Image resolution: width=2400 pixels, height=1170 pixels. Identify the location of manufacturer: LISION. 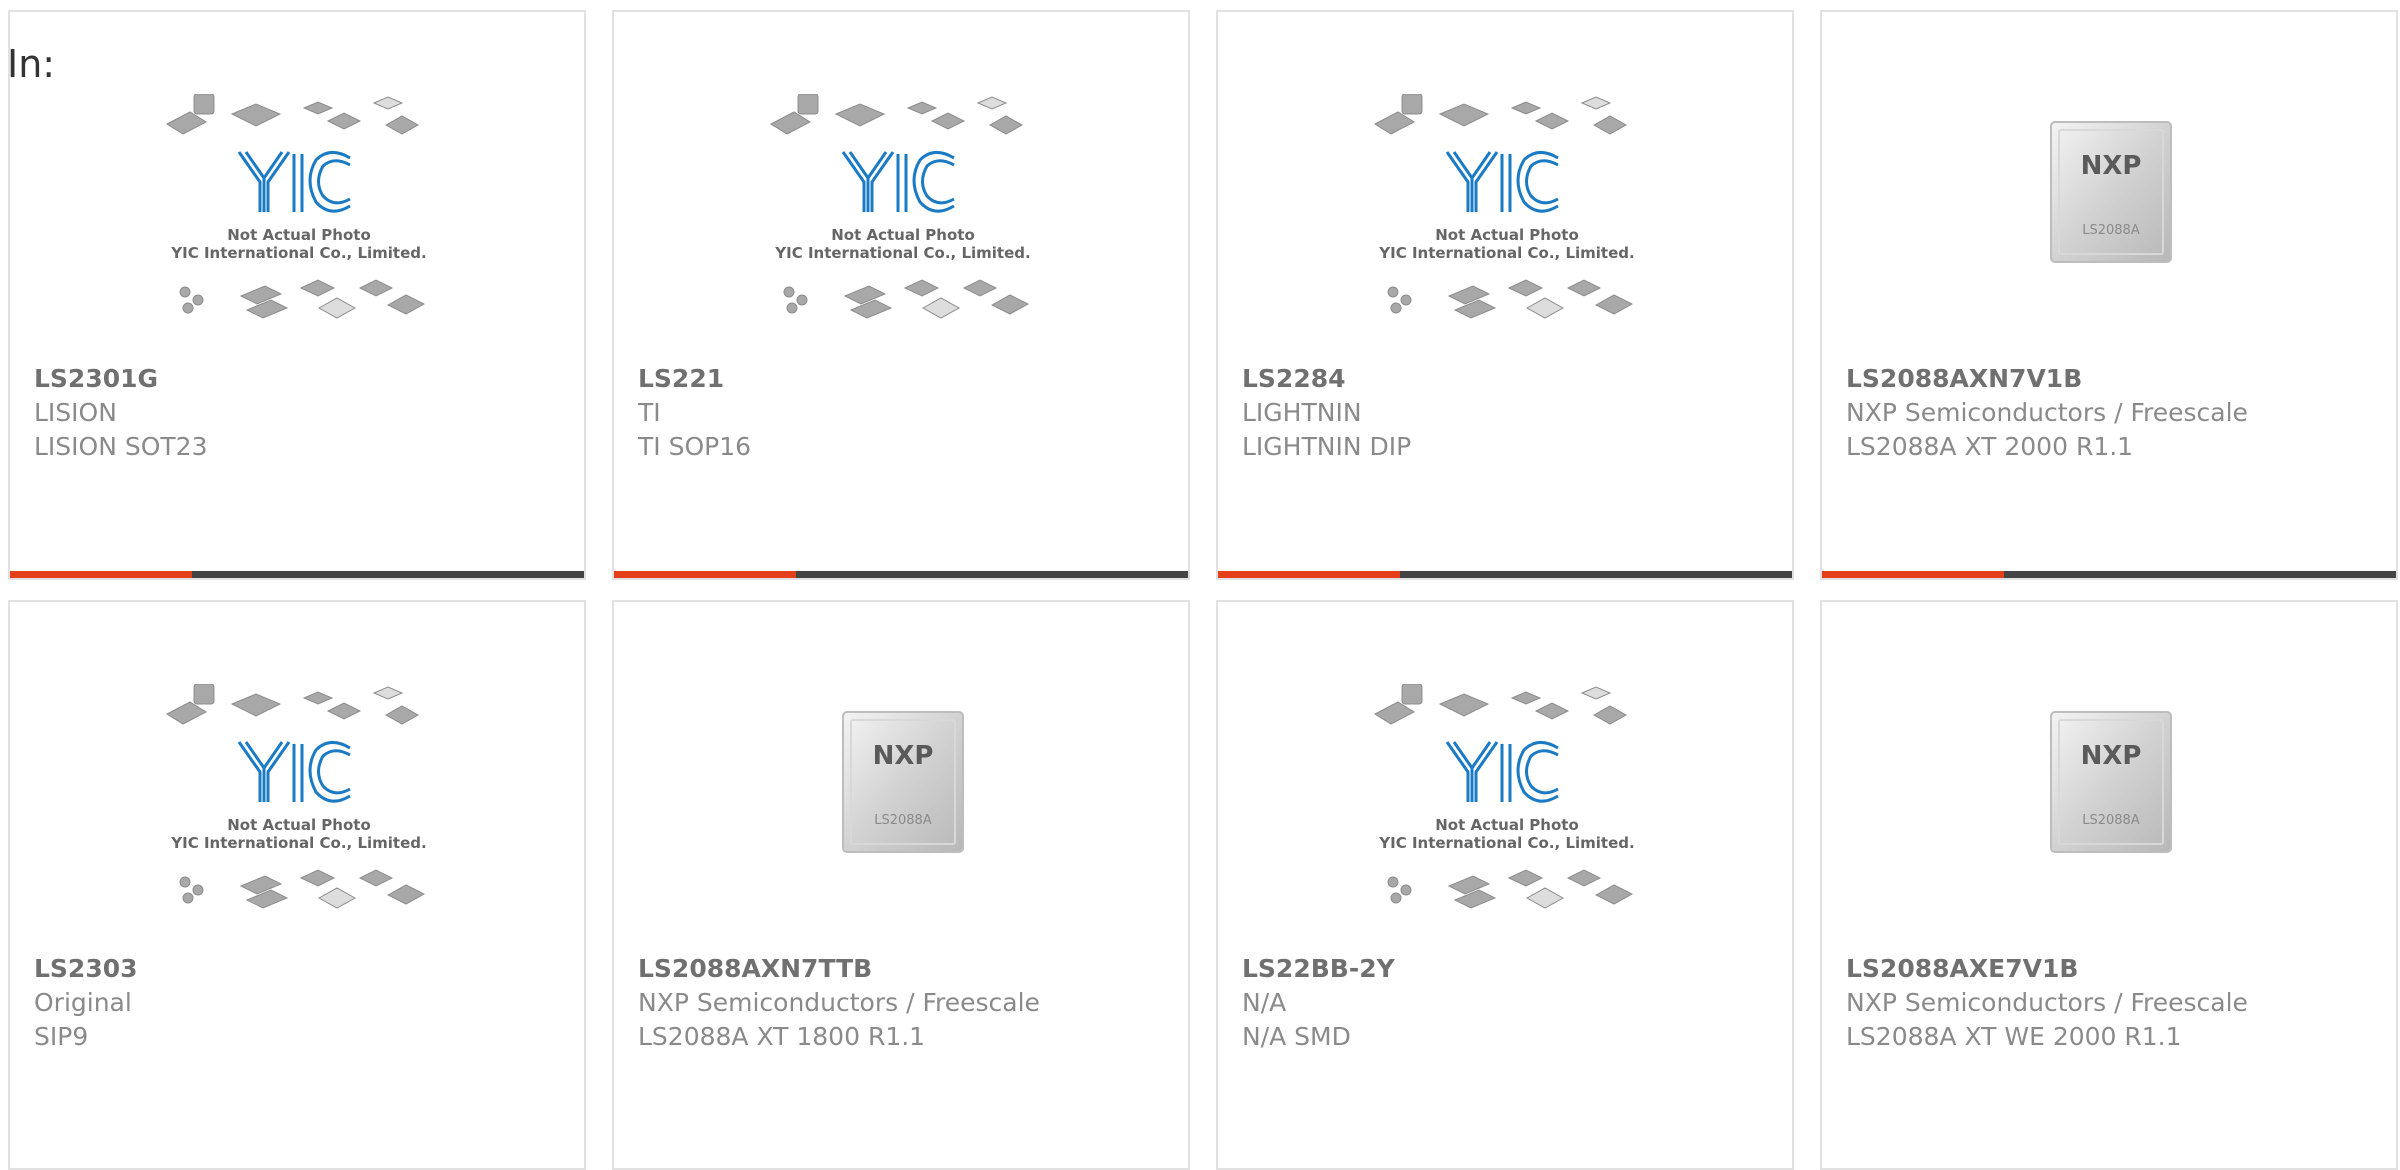
(75, 412).